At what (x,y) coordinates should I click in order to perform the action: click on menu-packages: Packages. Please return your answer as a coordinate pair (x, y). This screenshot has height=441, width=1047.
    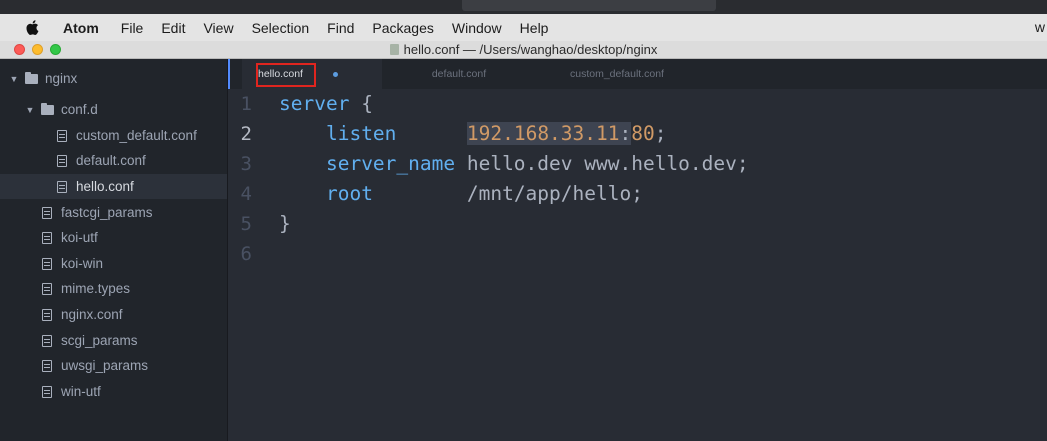
    Looking at the image, I should click on (402, 28).